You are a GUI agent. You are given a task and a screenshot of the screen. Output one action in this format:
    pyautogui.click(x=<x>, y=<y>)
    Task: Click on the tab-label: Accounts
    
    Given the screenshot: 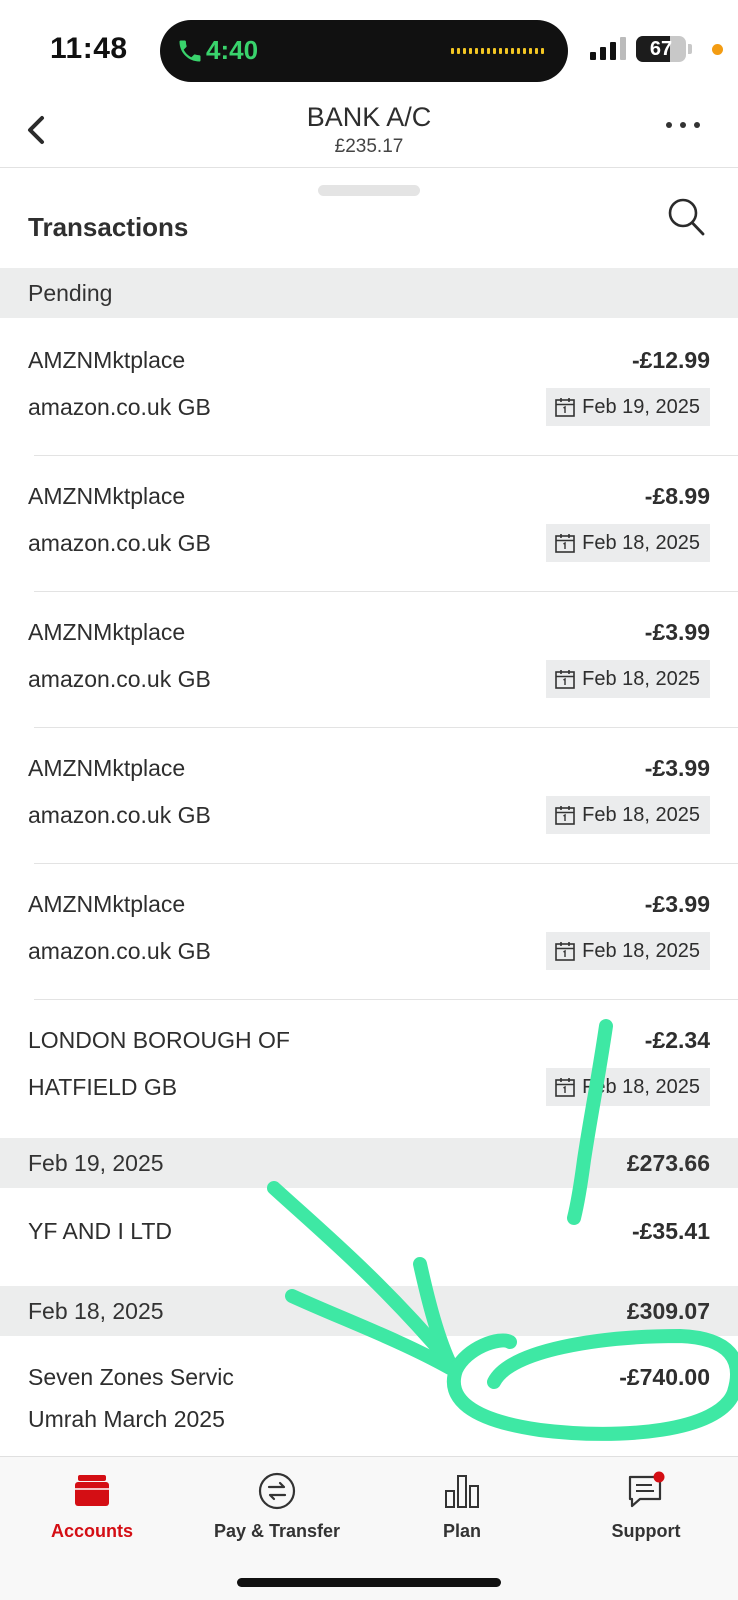 What is the action you would take?
    pyautogui.click(x=91, y=1531)
    